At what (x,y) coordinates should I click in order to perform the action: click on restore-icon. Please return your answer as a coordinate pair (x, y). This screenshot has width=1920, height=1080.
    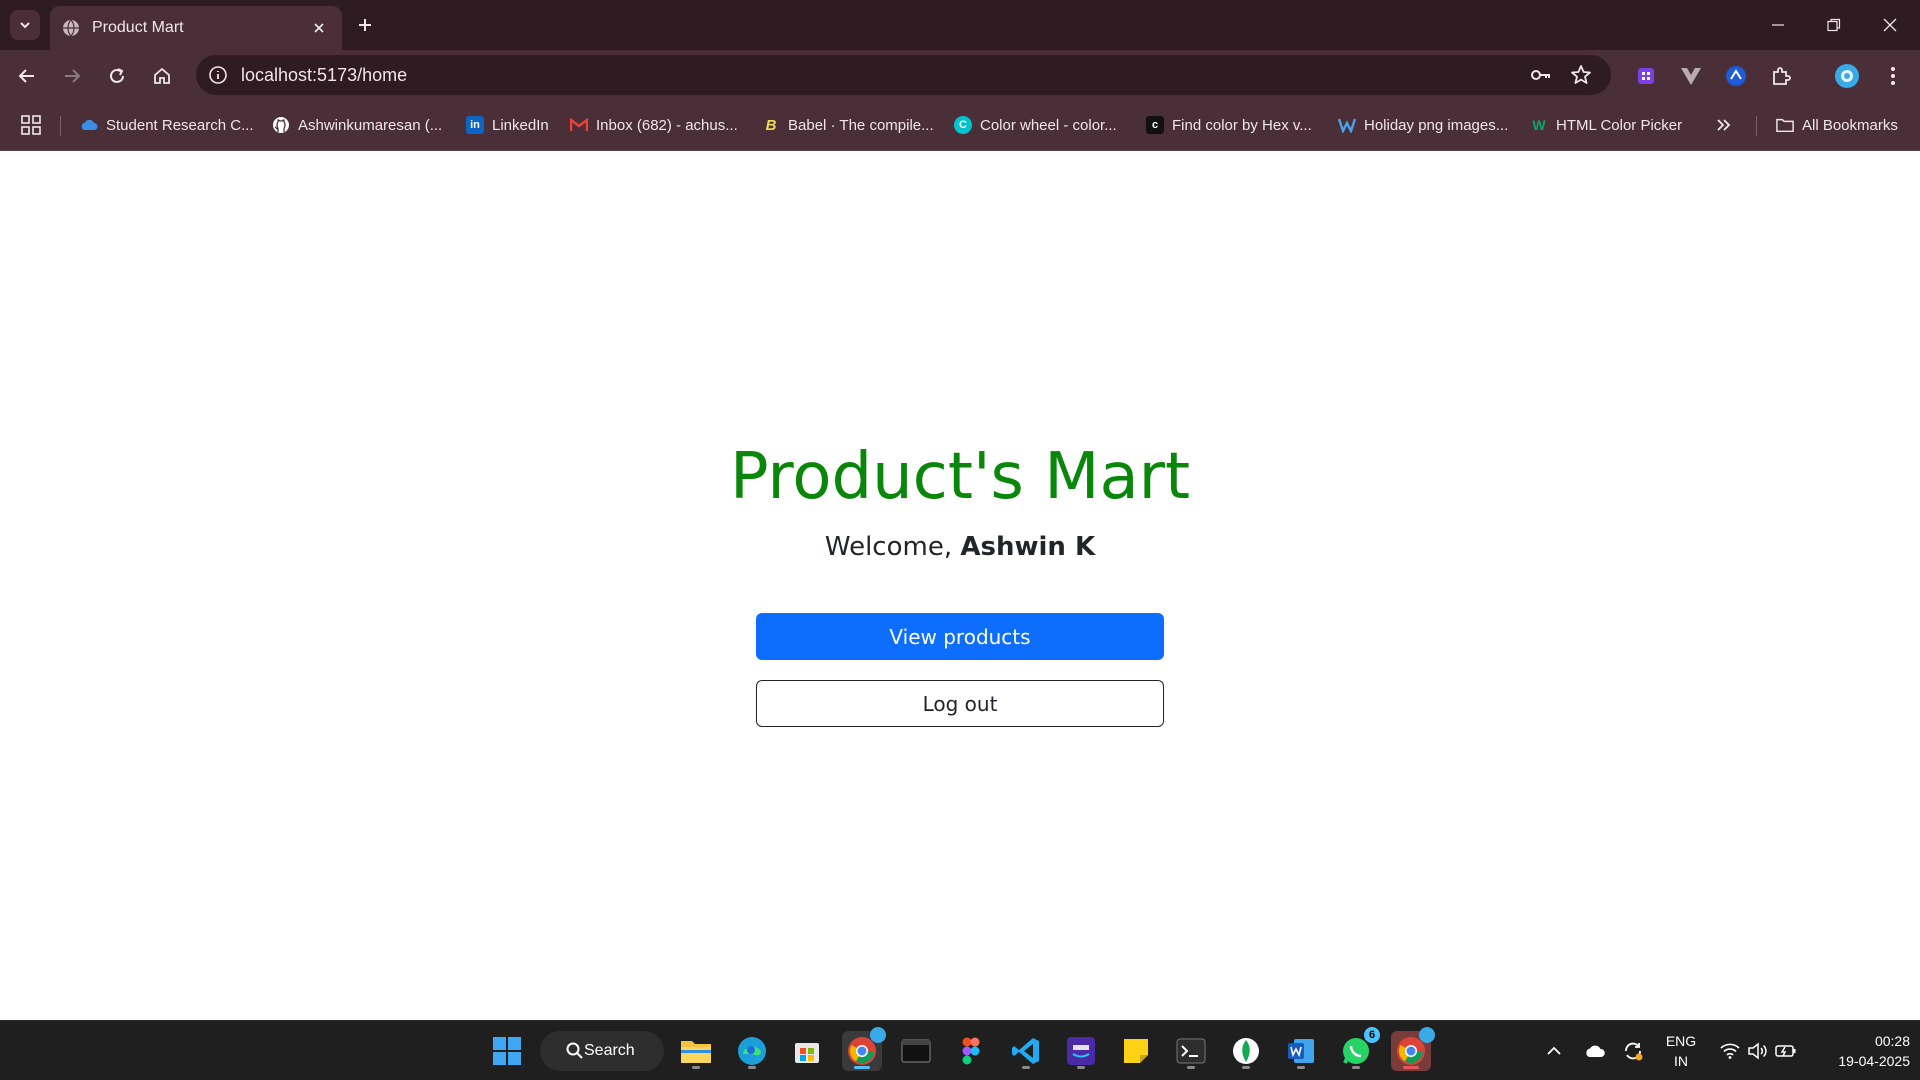
    Looking at the image, I should click on (1834, 25).